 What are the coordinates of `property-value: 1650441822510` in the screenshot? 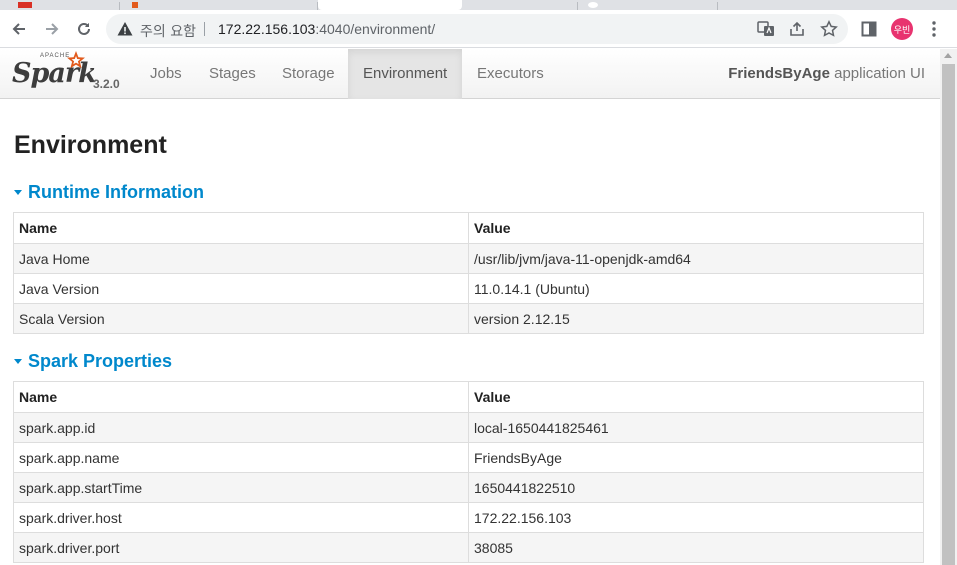 It's located at (696, 487).